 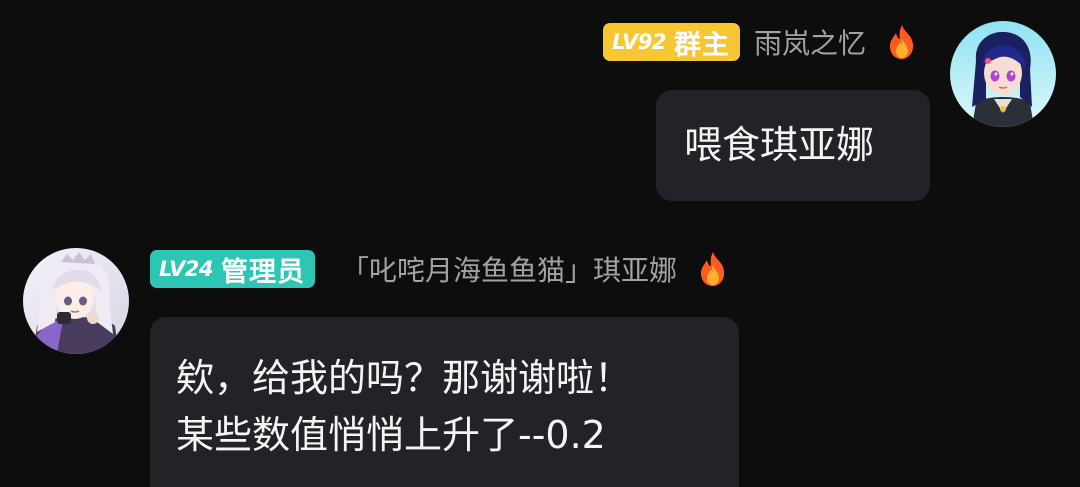 What do you see at coordinates (391, 435) in the screenshot?
I see `message-text-line: 某些数值悄悄上升了--0.2` at bounding box center [391, 435].